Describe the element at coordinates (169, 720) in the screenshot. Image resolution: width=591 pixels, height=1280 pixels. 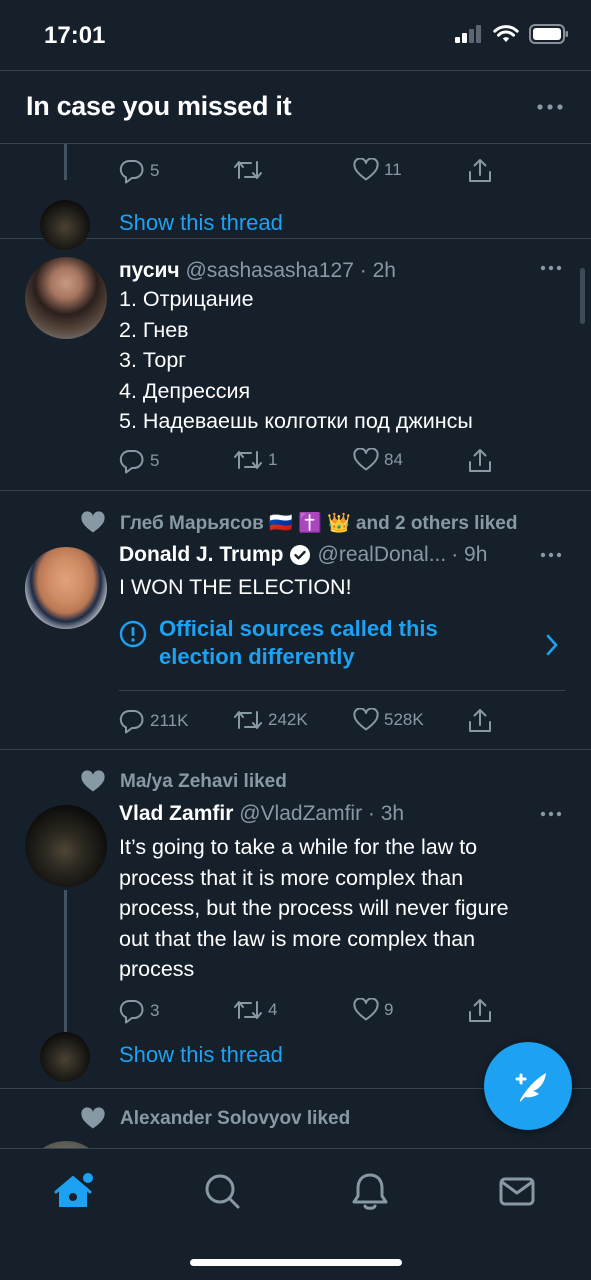
I see `reply-count: 211K` at that location.